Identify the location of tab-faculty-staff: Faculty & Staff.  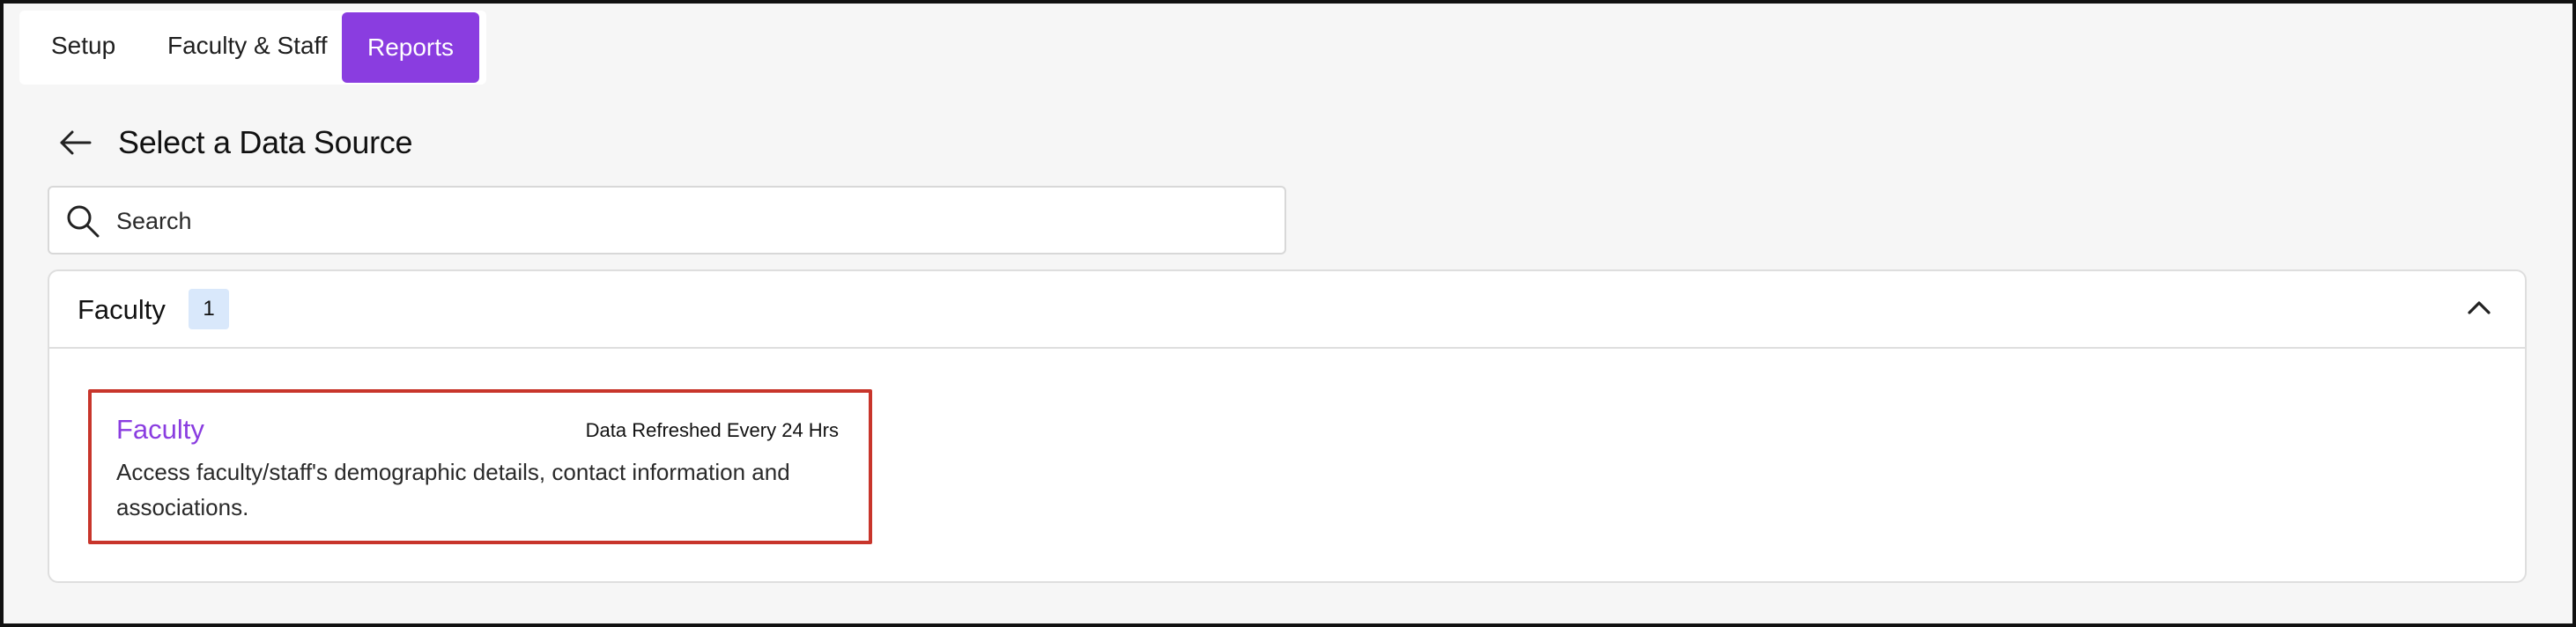
(247, 46).